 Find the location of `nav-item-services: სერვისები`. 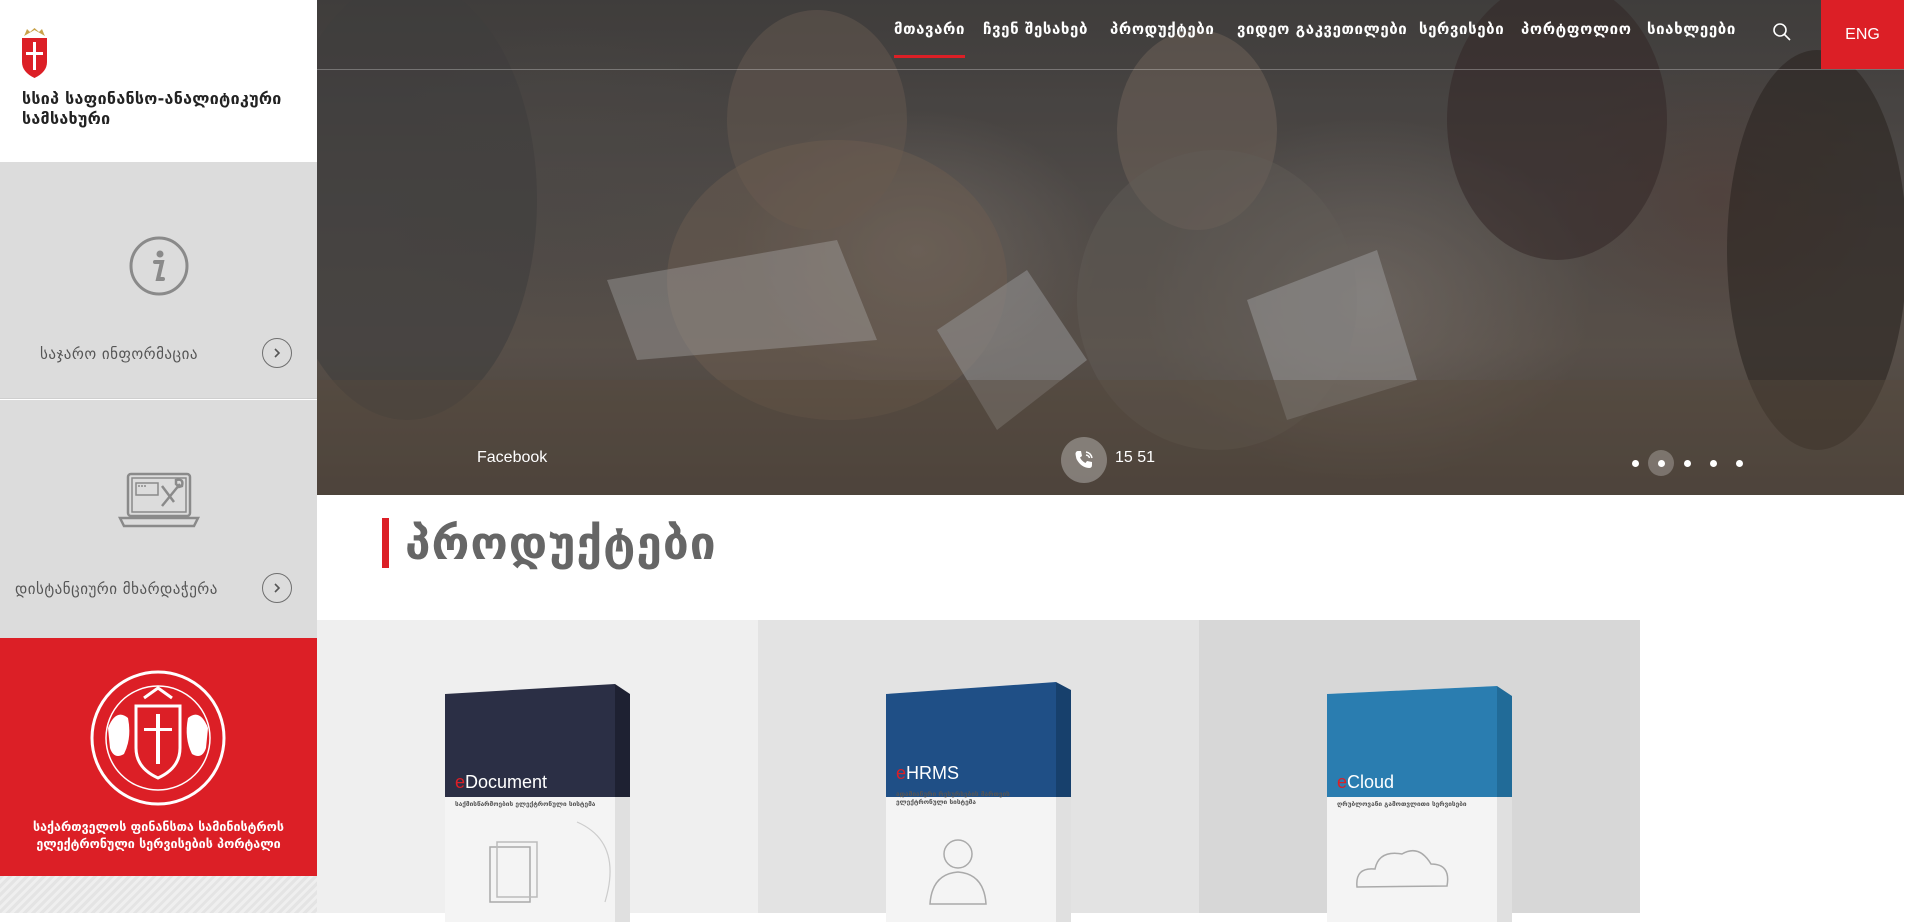

nav-item-services: სერვისები is located at coordinates (1461, 29).